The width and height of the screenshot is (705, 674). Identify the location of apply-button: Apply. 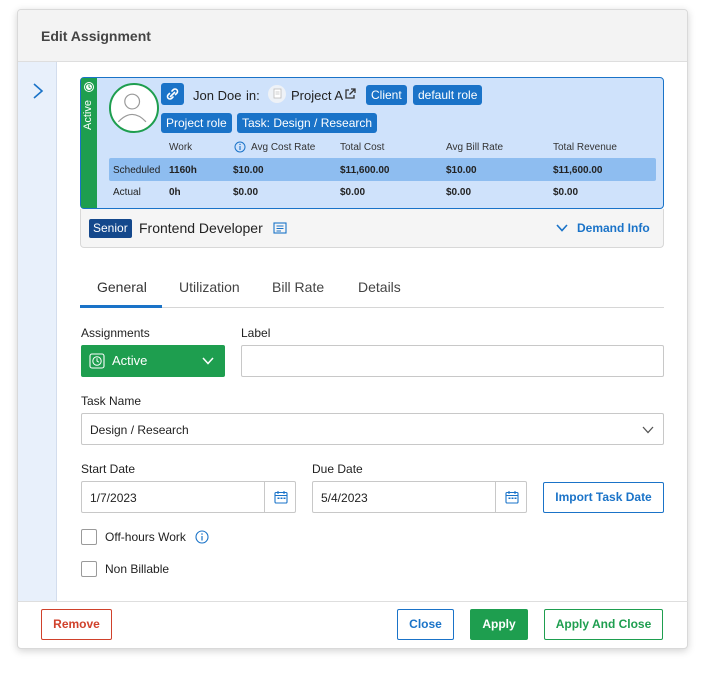
(499, 624).